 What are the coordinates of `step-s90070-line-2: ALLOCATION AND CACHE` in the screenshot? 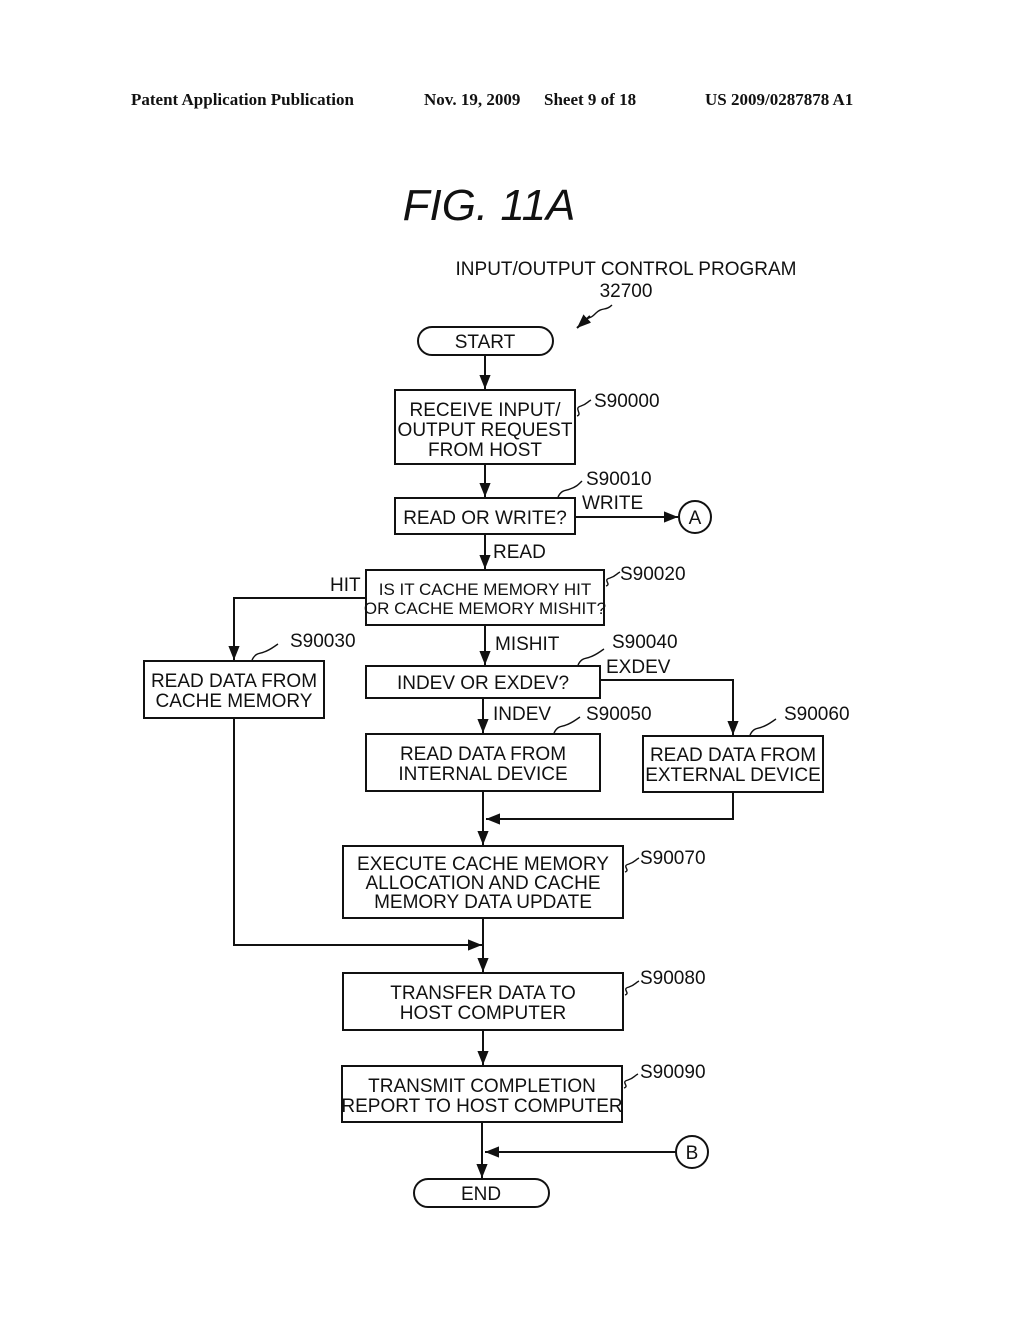 It's located at (482, 883).